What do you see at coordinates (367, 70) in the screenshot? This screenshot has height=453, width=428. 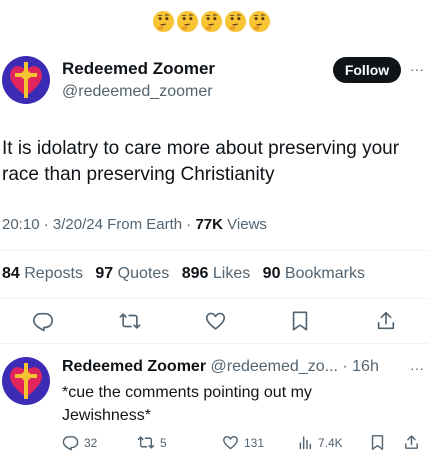 I see `follow-button: Follow` at bounding box center [367, 70].